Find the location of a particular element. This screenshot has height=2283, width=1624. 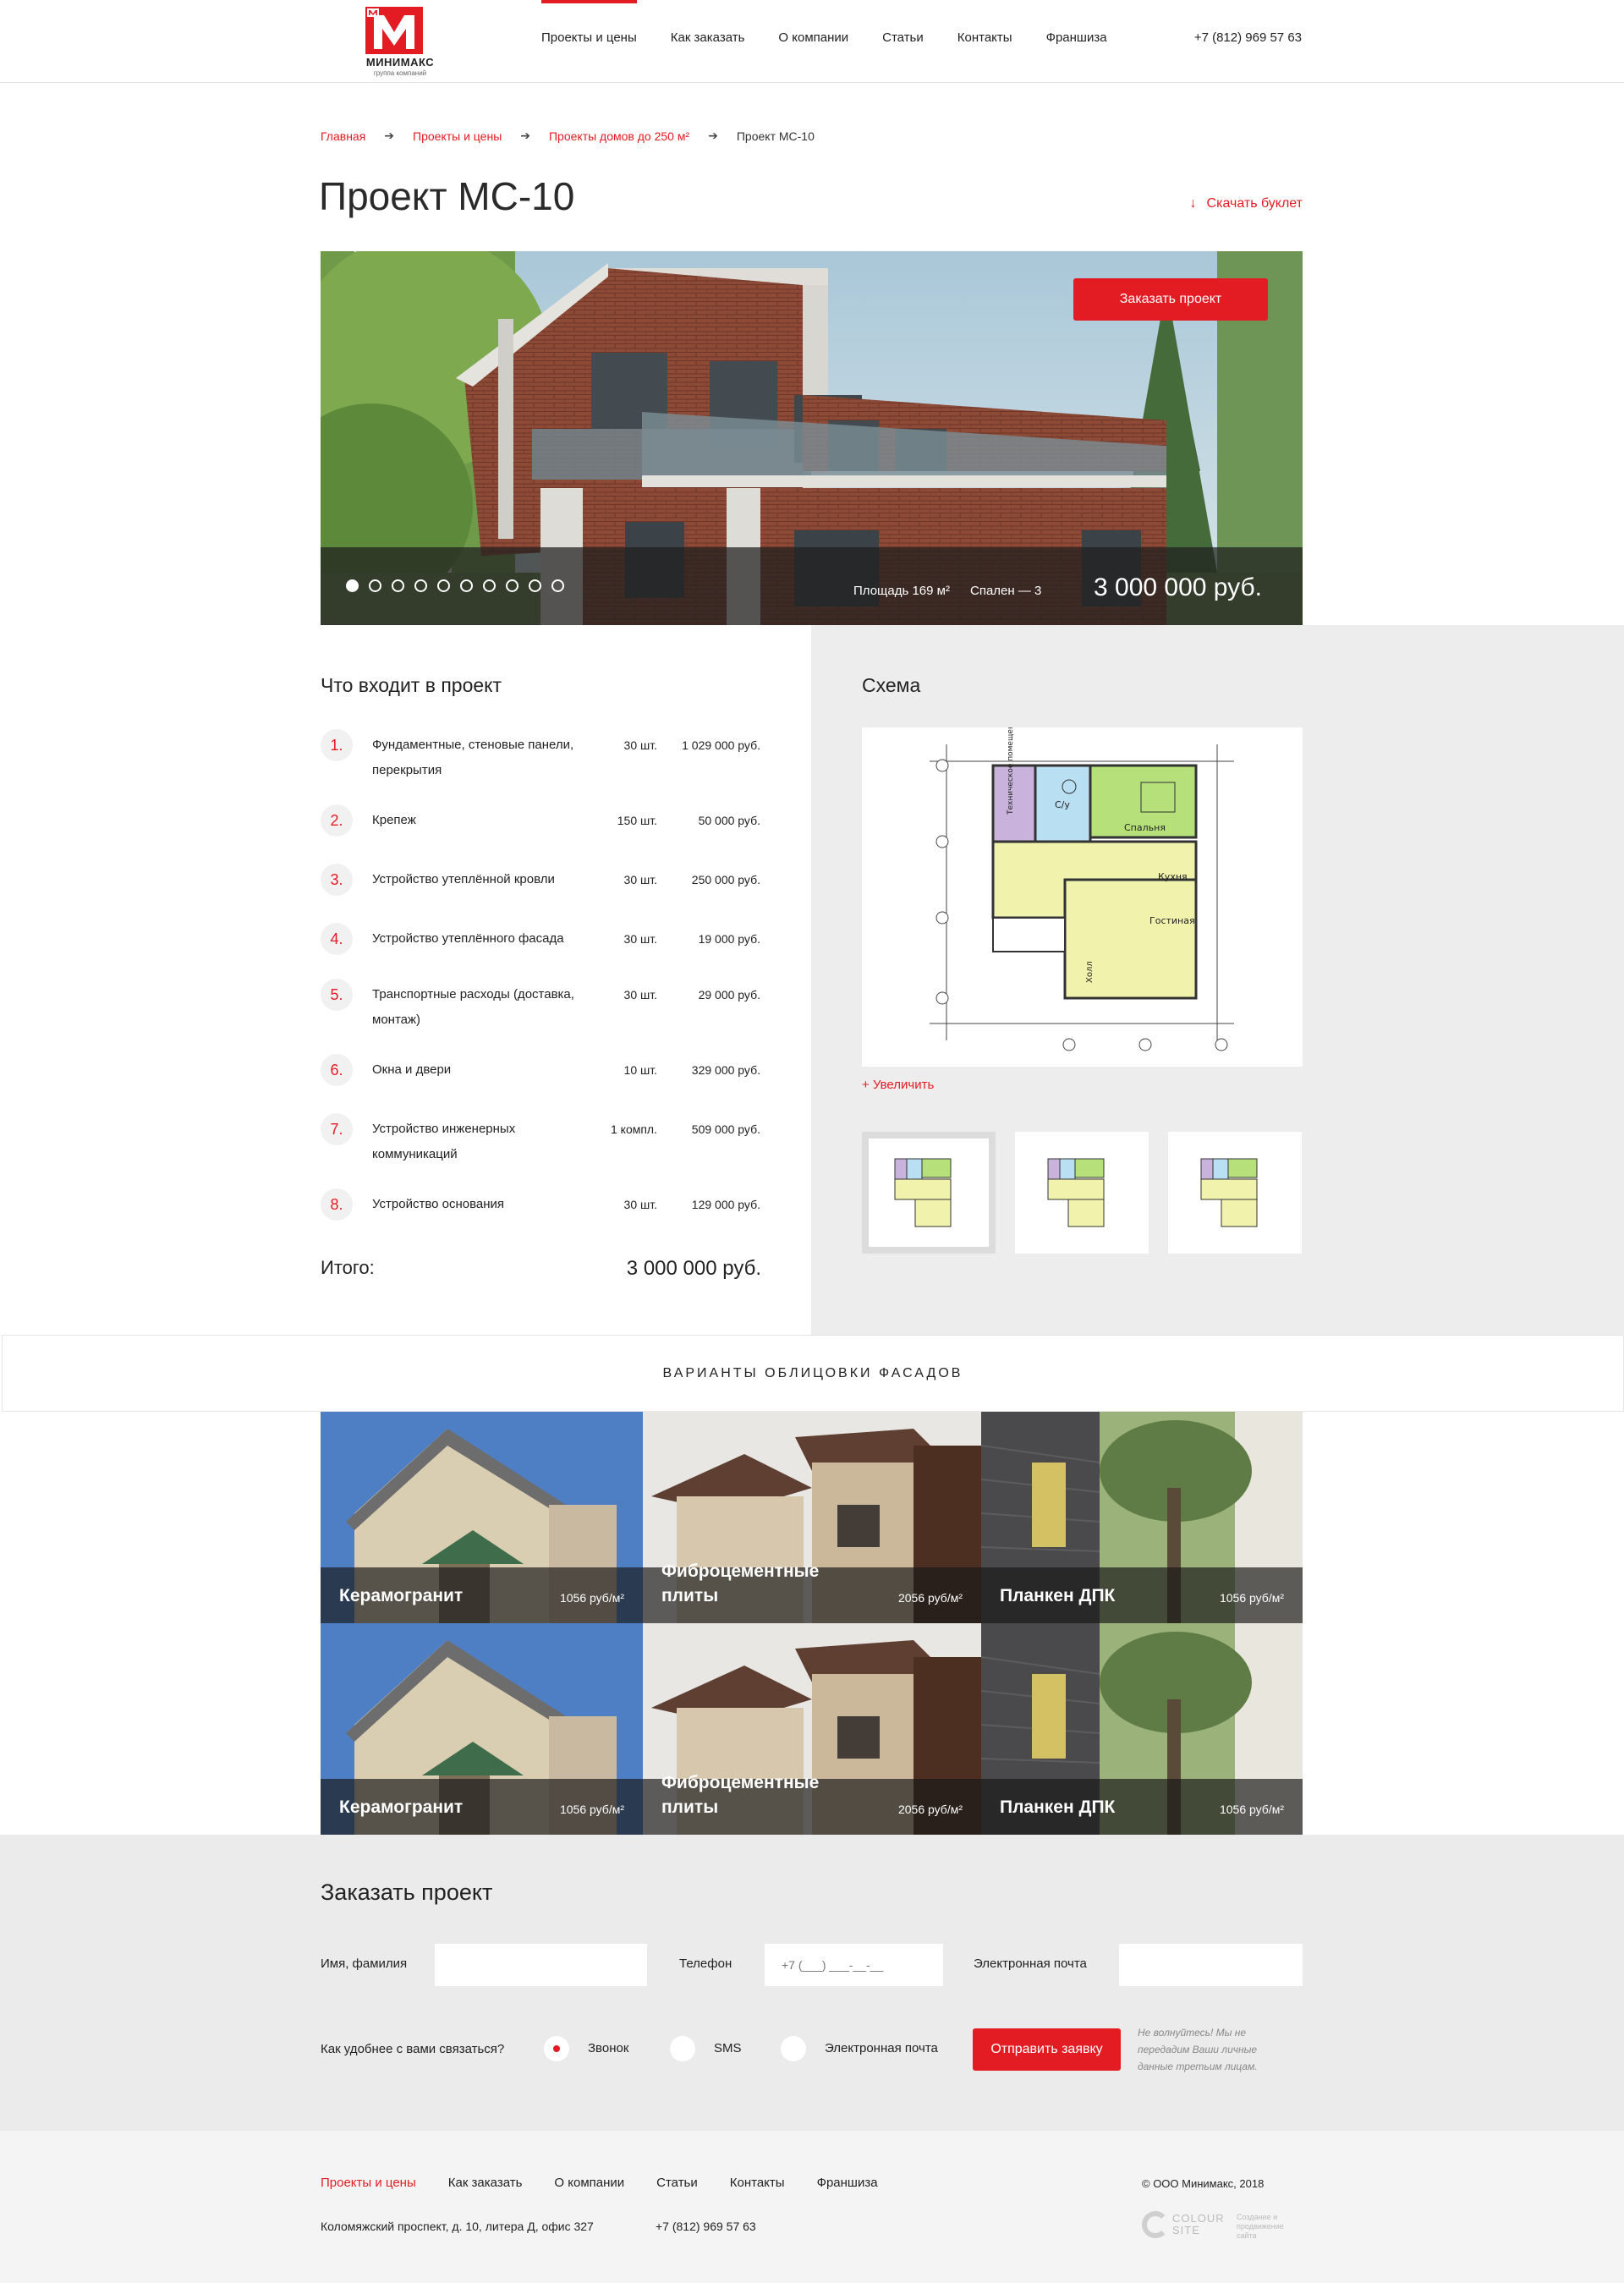

plan-thumbnails is located at coordinates (1092, 1193).